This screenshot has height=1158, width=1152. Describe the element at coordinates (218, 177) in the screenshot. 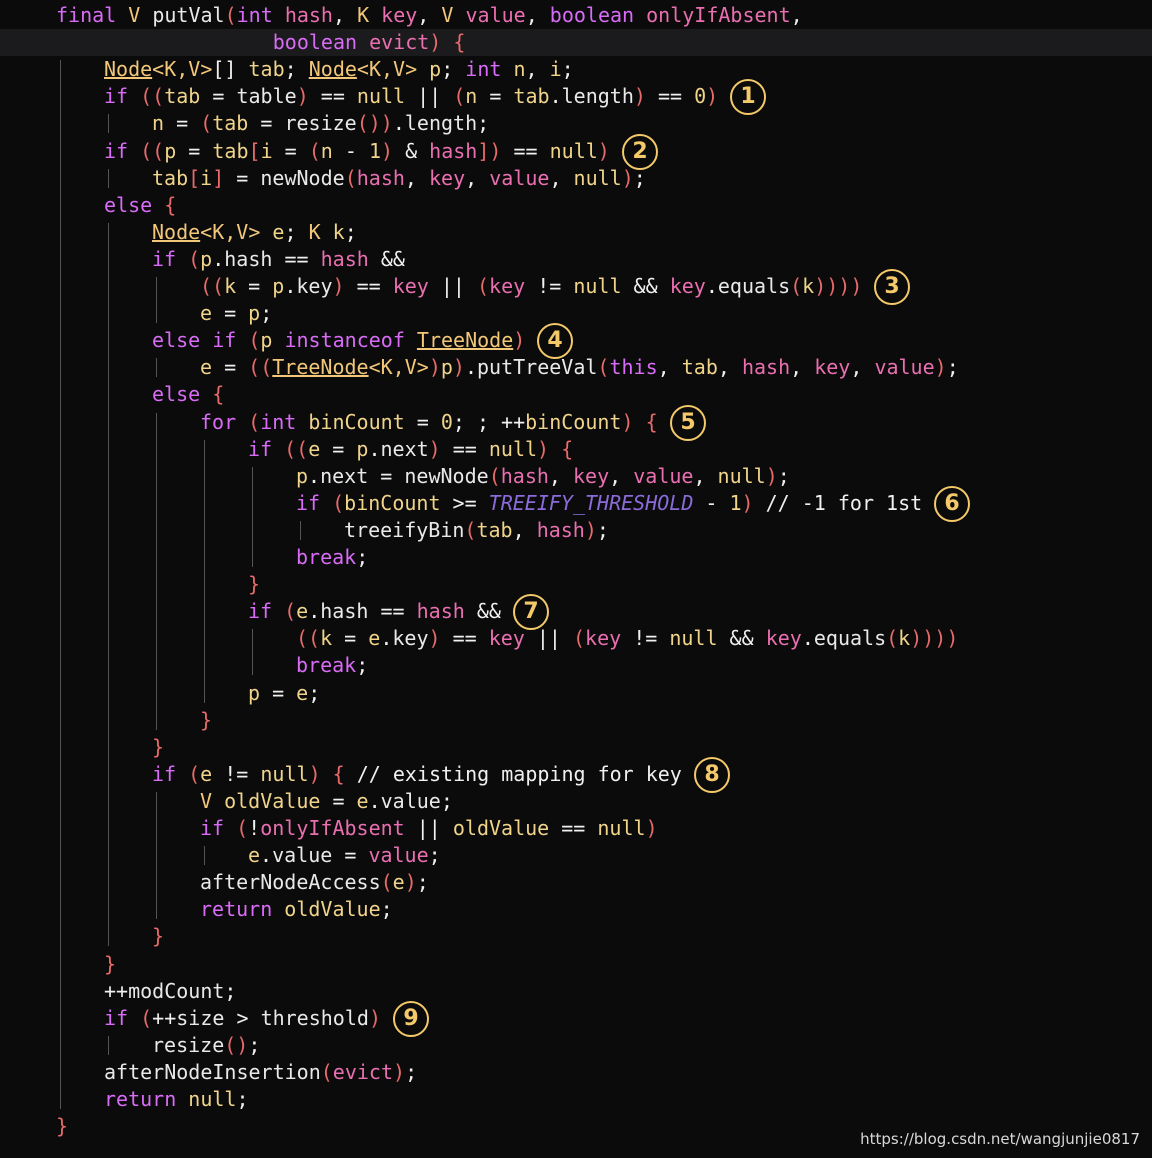

I see `code-token: ]` at that location.